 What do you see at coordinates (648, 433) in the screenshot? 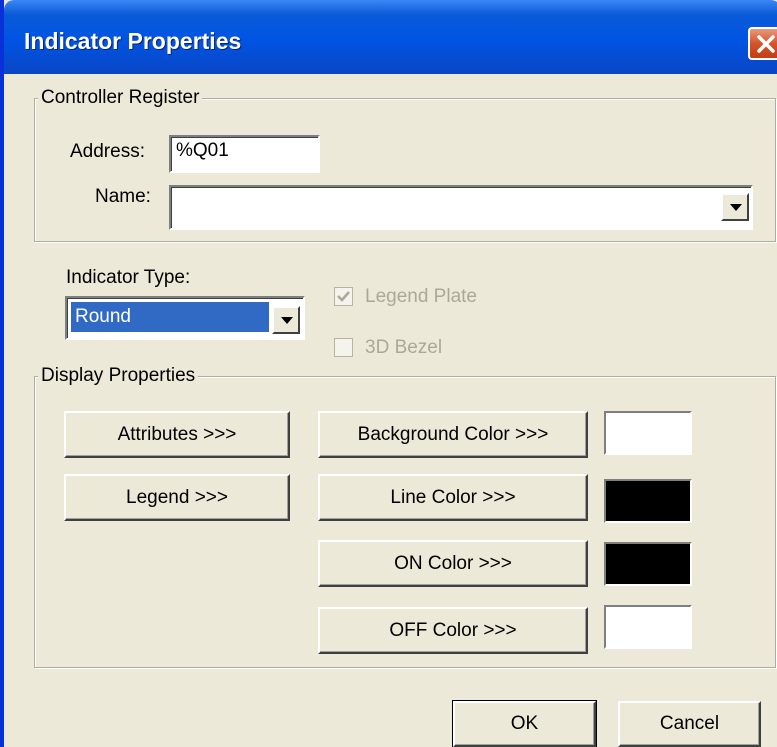
I see `background-color-swatch` at bounding box center [648, 433].